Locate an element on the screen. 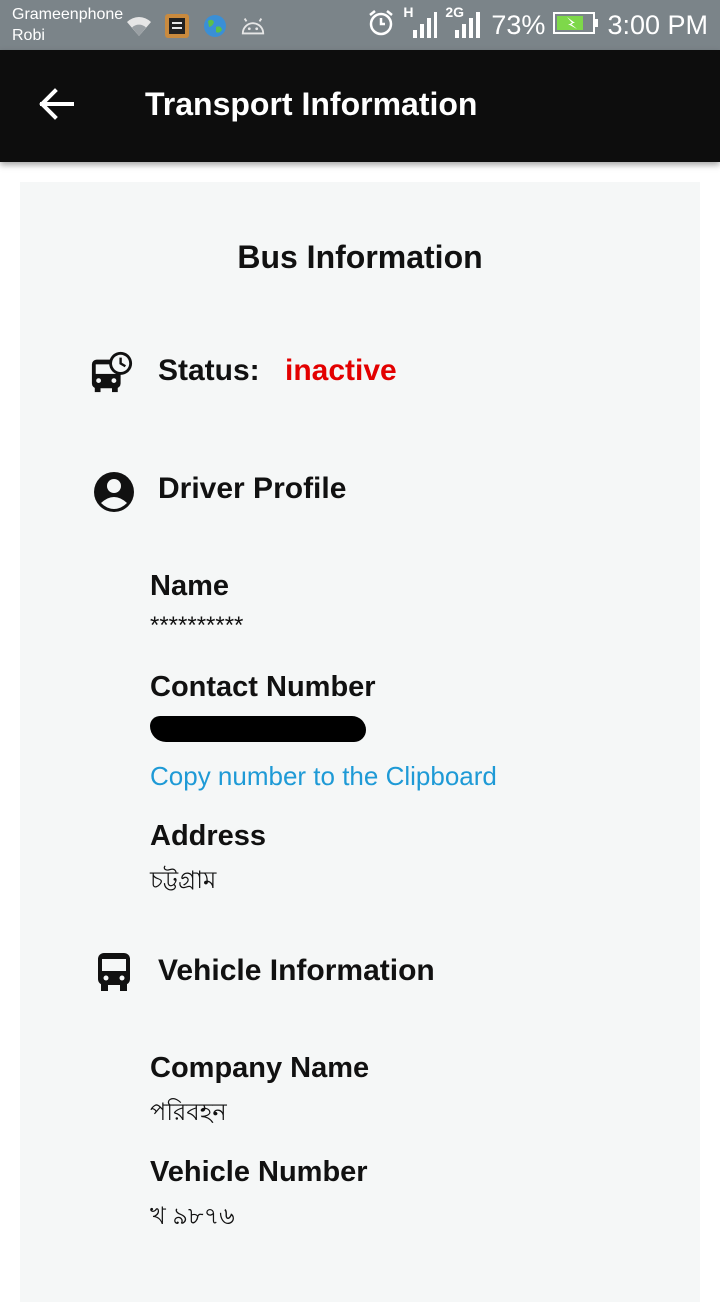 The width and height of the screenshot is (720, 1302). page-title: Transport Information is located at coordinates (311, 104).